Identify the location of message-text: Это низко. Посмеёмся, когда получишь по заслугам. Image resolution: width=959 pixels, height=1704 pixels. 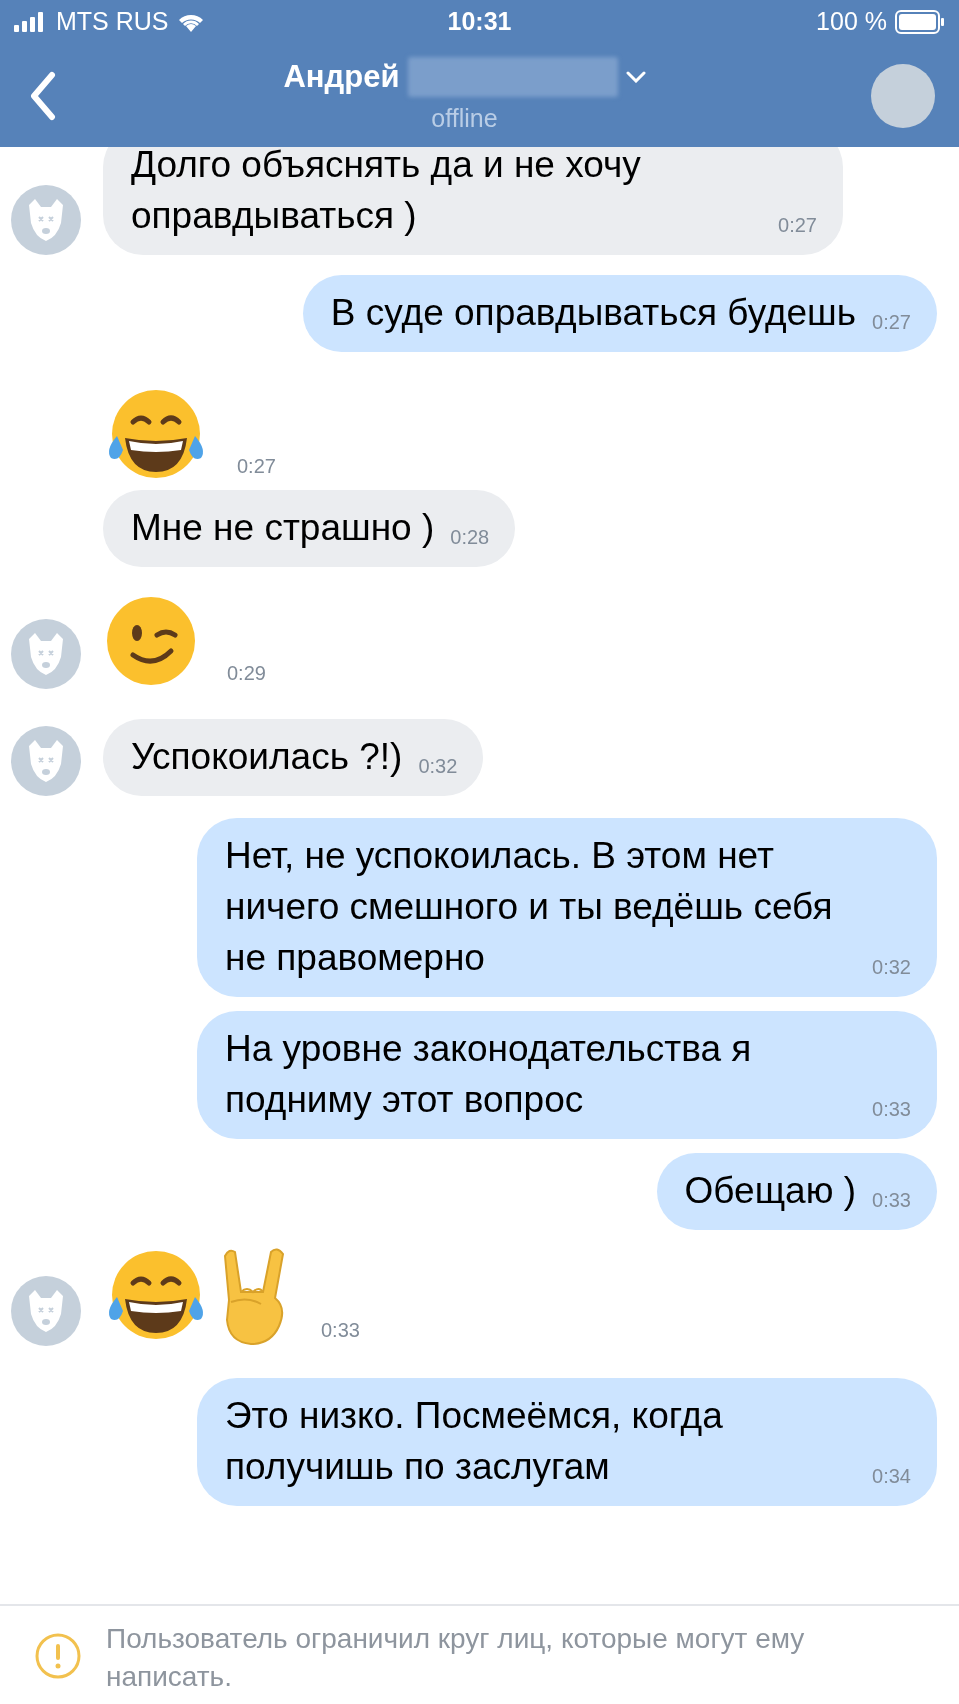
(474, 1441).